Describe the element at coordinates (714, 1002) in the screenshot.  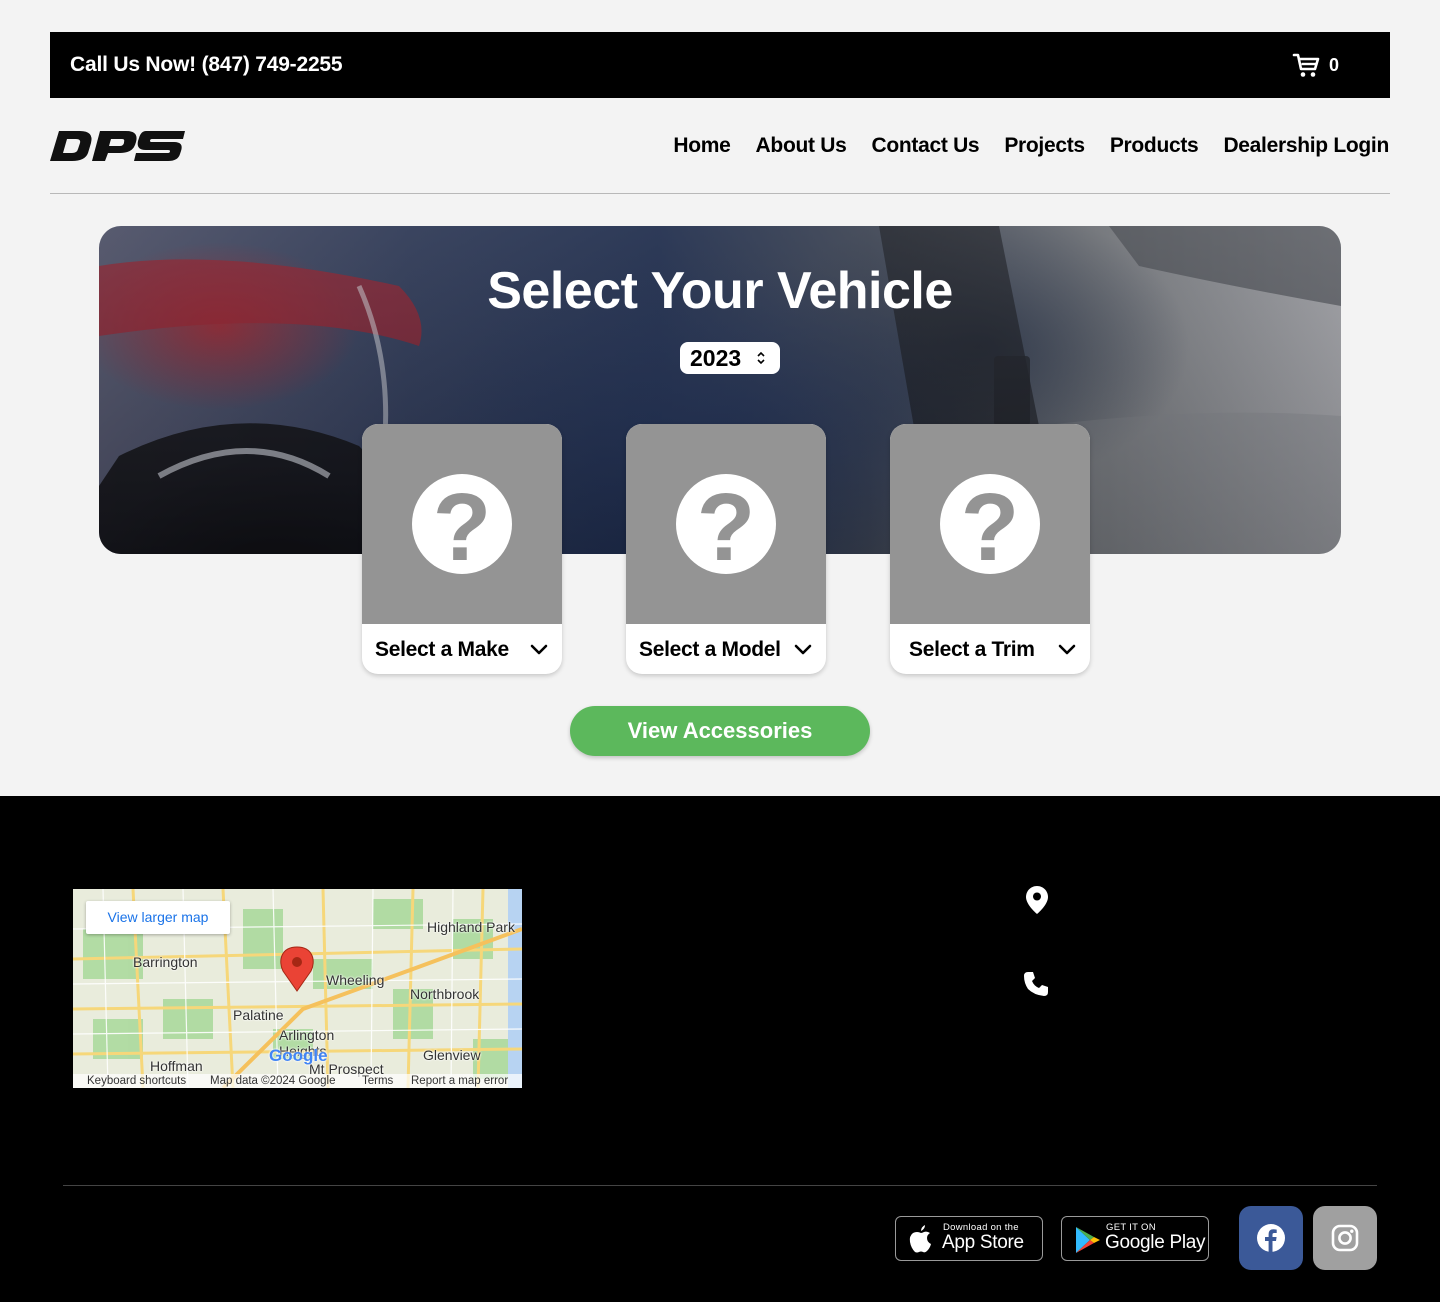
I see `footer-link-gallery: Gallery` at that location.